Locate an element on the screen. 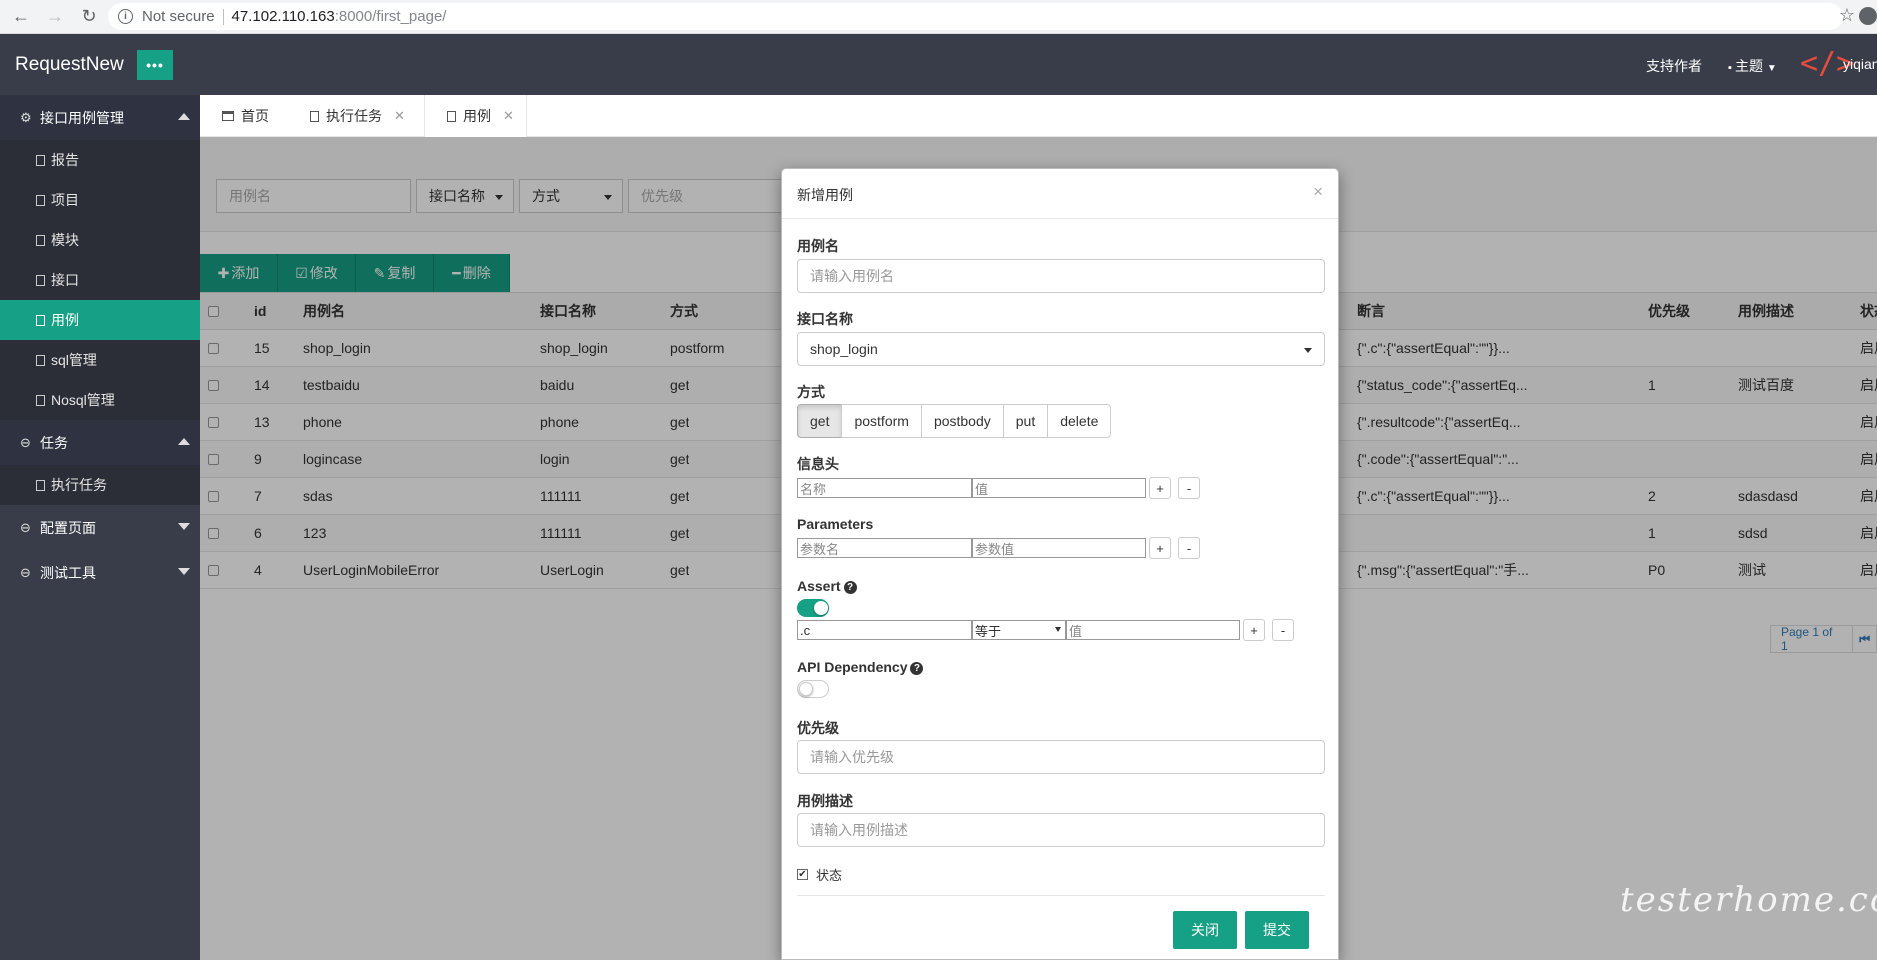 This screenshot has height=960, width=1877. header-value-input: 值 is located at coordinates (1059, 488).